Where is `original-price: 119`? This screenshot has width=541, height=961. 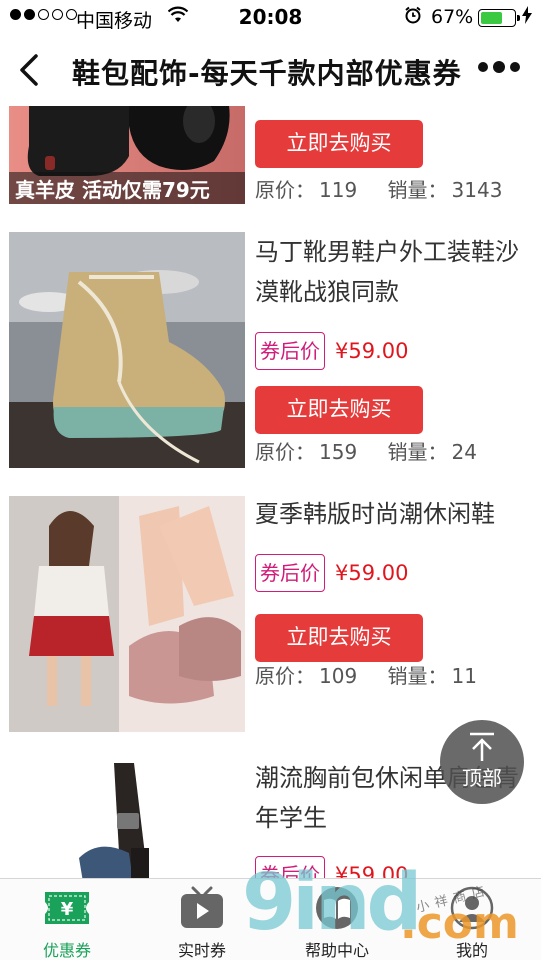 original-price: 119 is located at coordinates (338, 190).